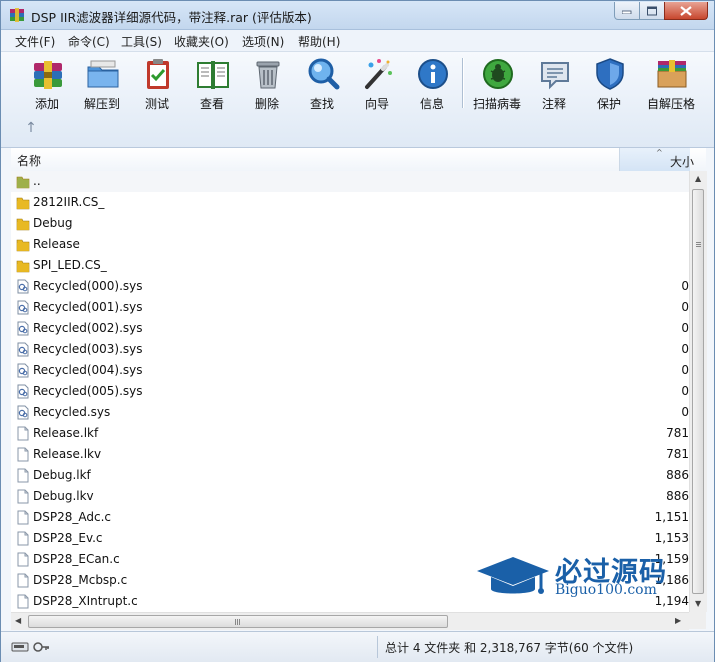 The width and height of the screenshot is (715, 662). Describe the element at coordinates (350, 181) in the screenshot. I see `file-row: ..` at that location.